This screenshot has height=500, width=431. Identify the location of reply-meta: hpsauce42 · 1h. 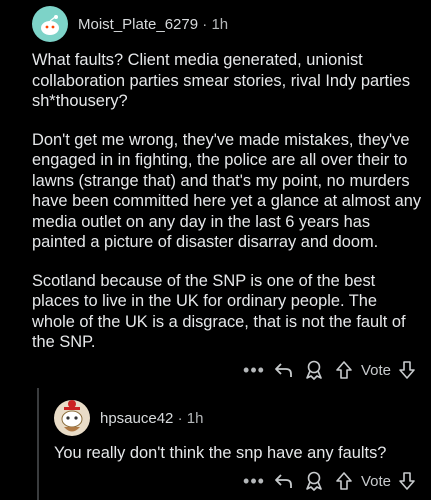
(151, 418).